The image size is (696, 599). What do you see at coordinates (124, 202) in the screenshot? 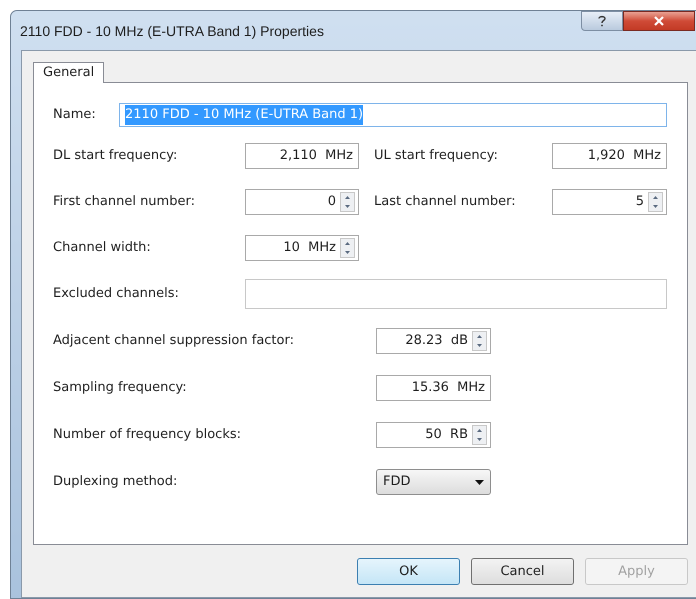
I see `field-label: First channel number:` at bounding box center [124, 202].